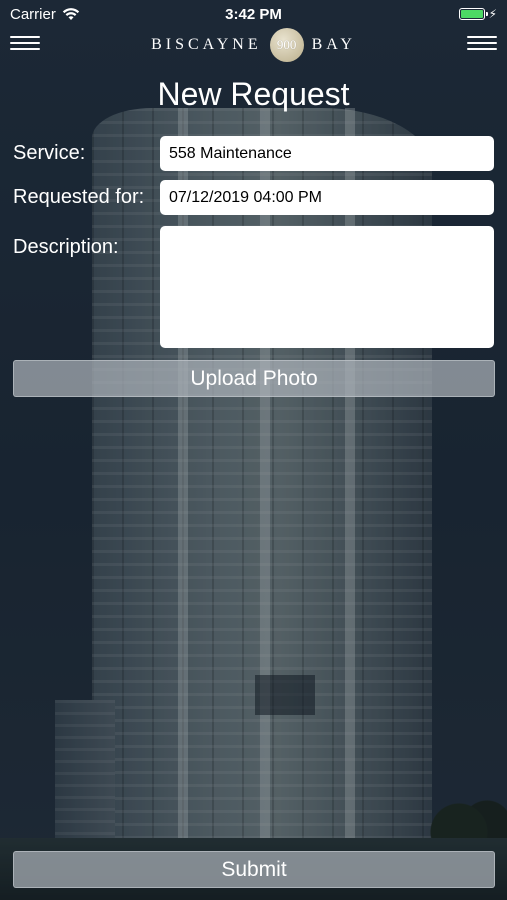 The height and width of the screenshot is (900, 507). What do you see at coordinates (482, 45) in the screenshot?
I see `right-menu-button` at bounding box center [482, 45].